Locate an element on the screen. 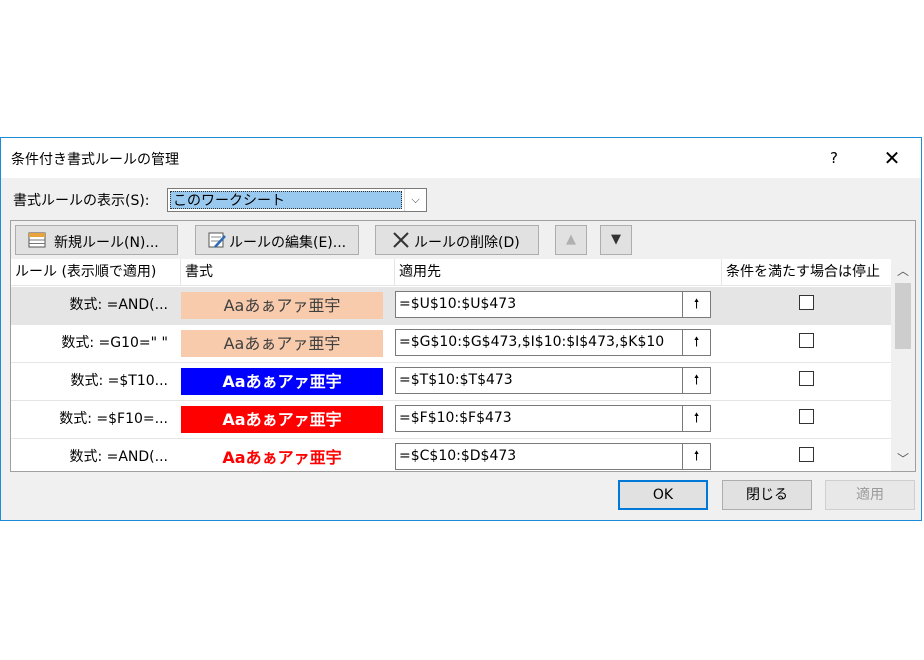 The height and width of the screenshot is (660, 924). column-header-stop-if-true: 条件を満たす場合は停止 is located at coordinates (806, 272).